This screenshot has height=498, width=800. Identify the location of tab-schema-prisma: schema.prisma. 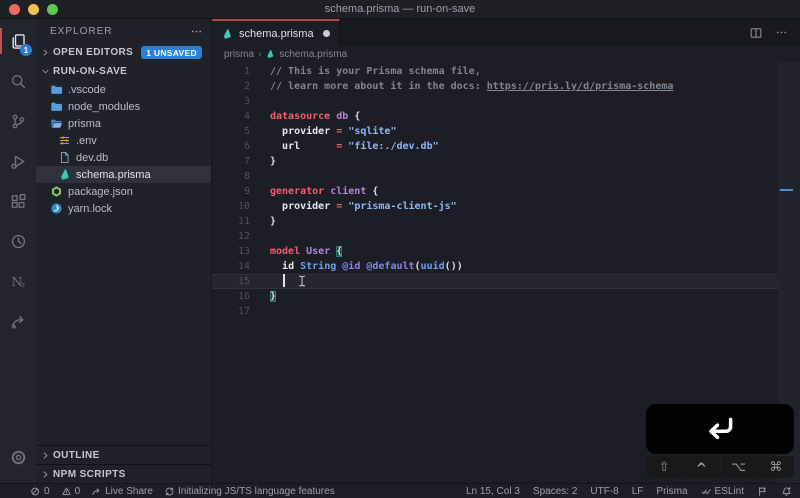
(276, 32).